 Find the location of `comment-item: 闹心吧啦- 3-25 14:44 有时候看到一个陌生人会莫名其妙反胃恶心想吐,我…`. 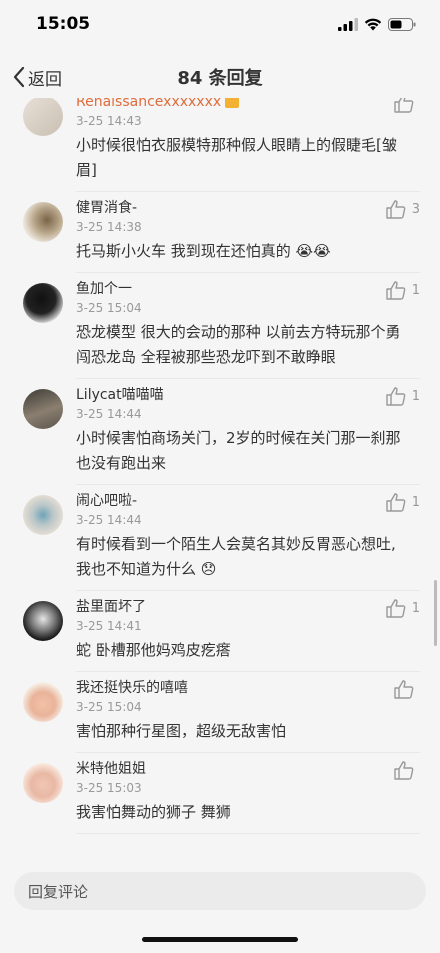

comment-item: 闹心吧啦- 3-25 14:44 有时候看到一个陌生人会莫名其妙反胃恶心想吐,我… is located at coordinates (220, 538).